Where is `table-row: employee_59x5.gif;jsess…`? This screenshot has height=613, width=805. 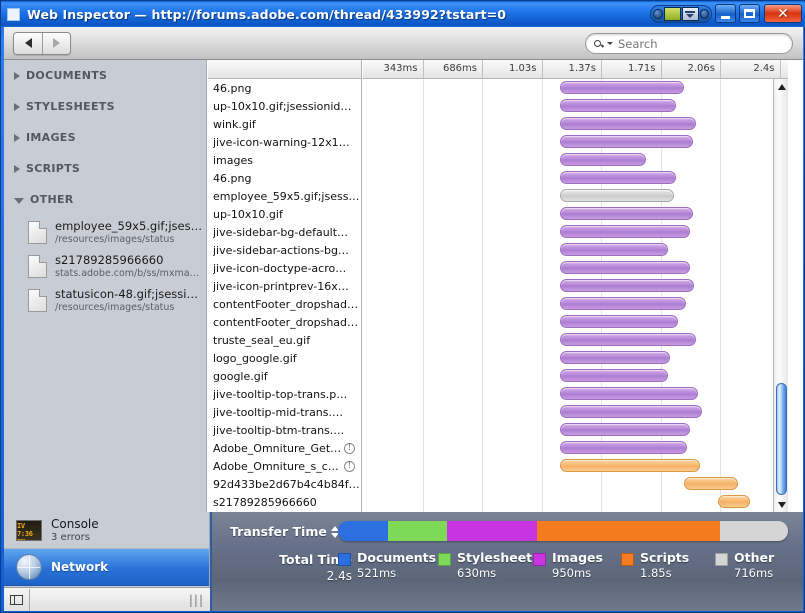 table-row: employee_59x5.gif;jsess… is located at coordinates (284, 196).